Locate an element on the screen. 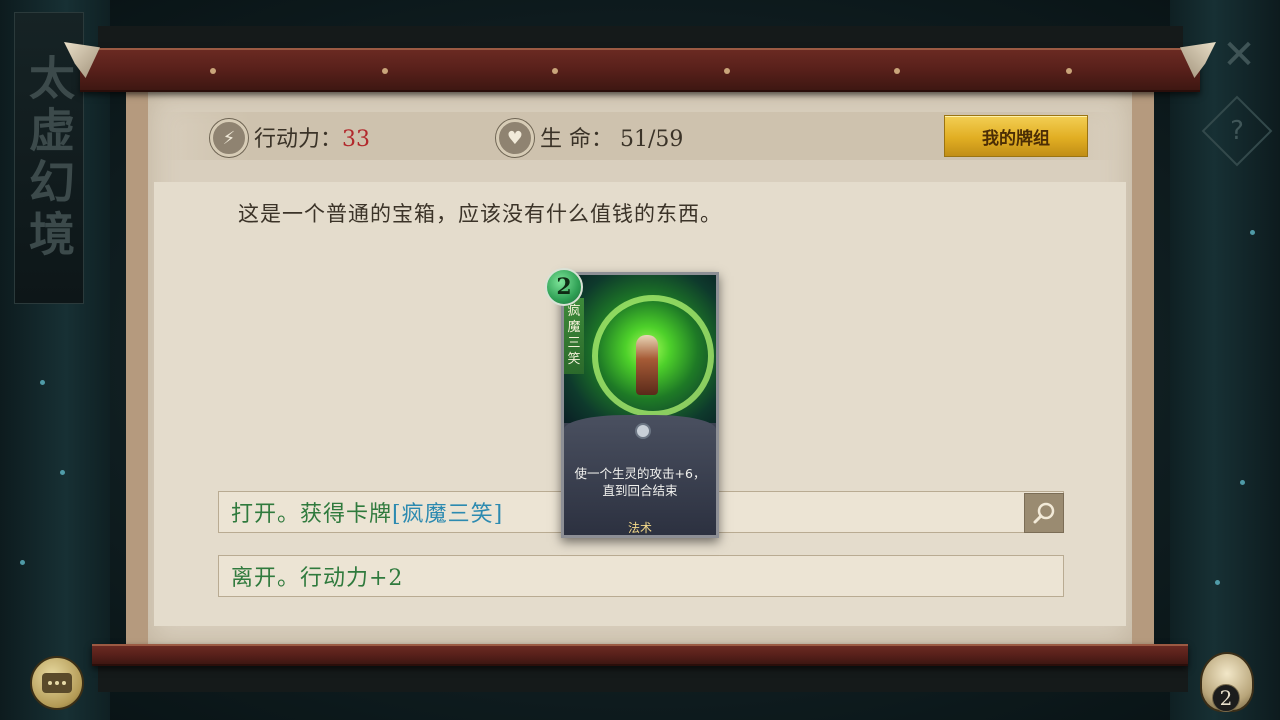 The image size is (1280, 720). action-points-value: 33 is located at coordinates (356, 139).